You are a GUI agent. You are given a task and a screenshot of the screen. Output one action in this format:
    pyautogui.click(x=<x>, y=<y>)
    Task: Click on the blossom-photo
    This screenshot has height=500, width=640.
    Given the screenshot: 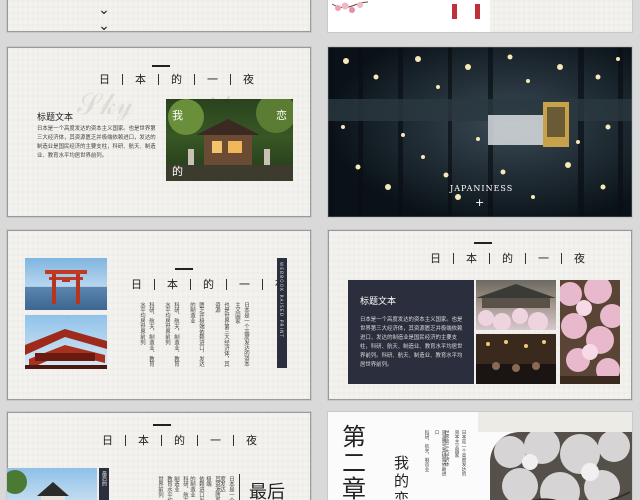 What is the action you would take?
    pyautogui.click(x=561, y=466)
    